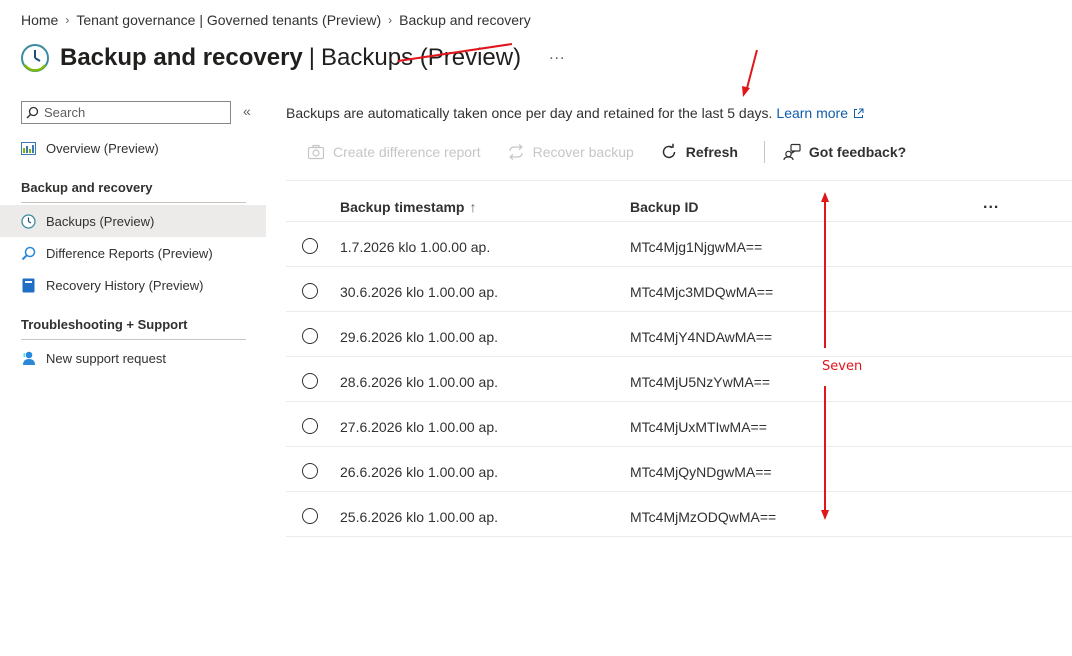 The image size is (1072, 656). Describe the element at coordinates (102, 148) in the screenshot. I see `sidebar-item-label: Overview (Preview)` at that location.